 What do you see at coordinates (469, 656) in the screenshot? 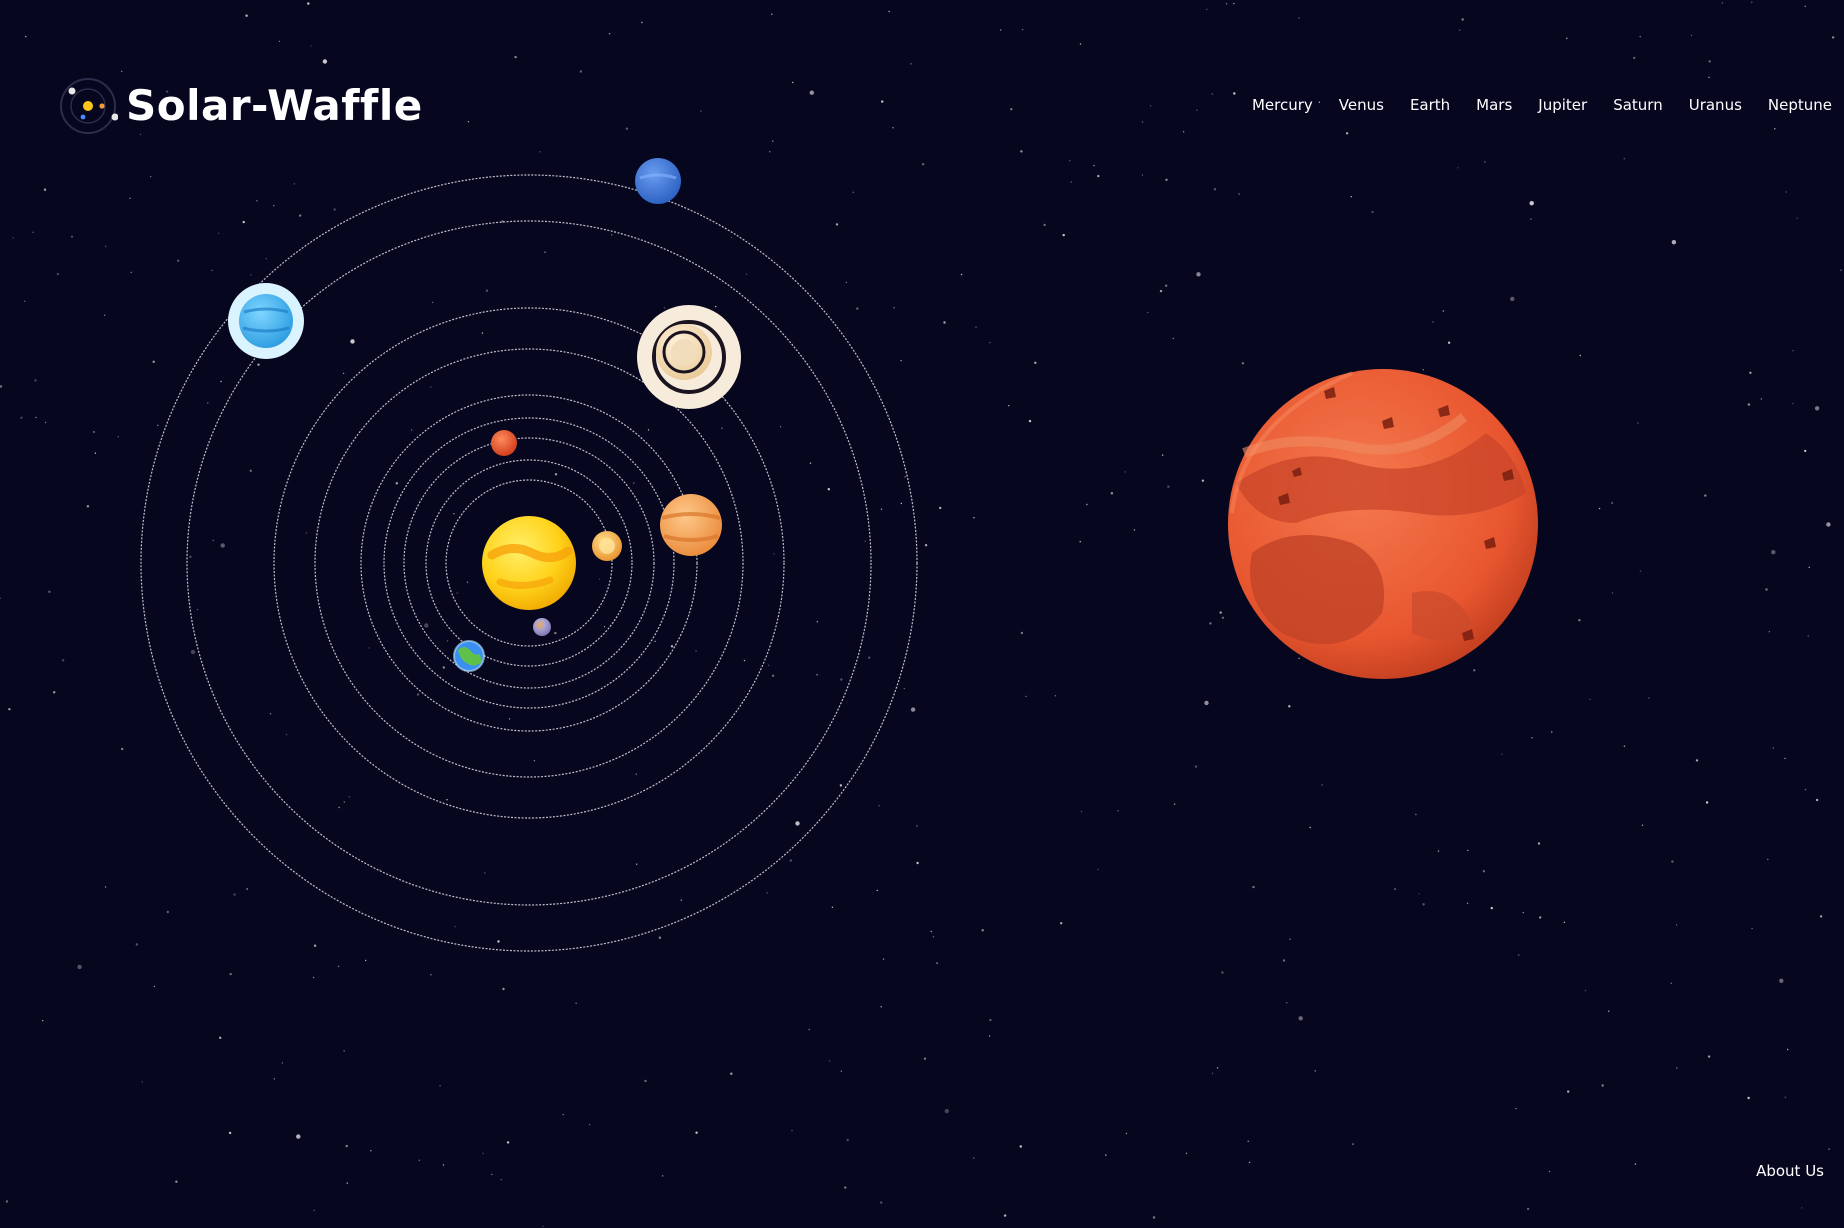
I see `planet-earth-icon` at bounding box center [469, 656].